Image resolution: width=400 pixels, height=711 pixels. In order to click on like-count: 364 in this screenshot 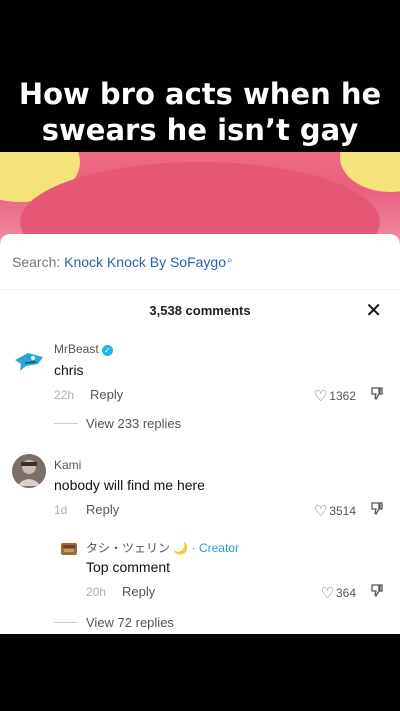, I will do `click(345, 593)`.